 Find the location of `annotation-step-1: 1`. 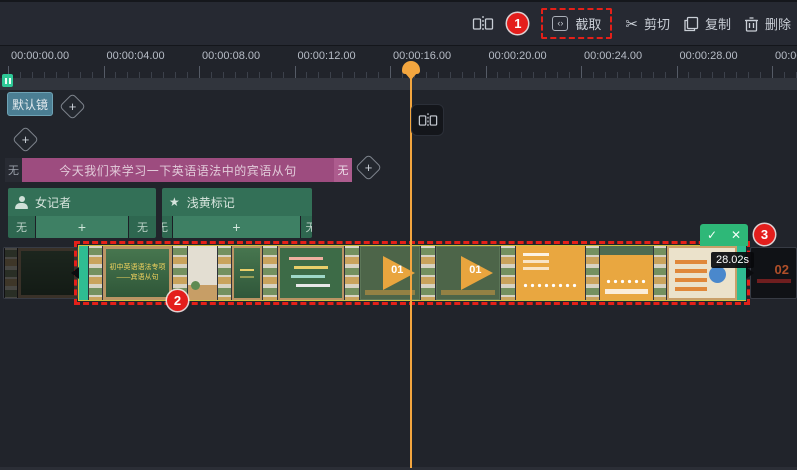

annotation-step-1: 1 is located at coordinates (518, 23).